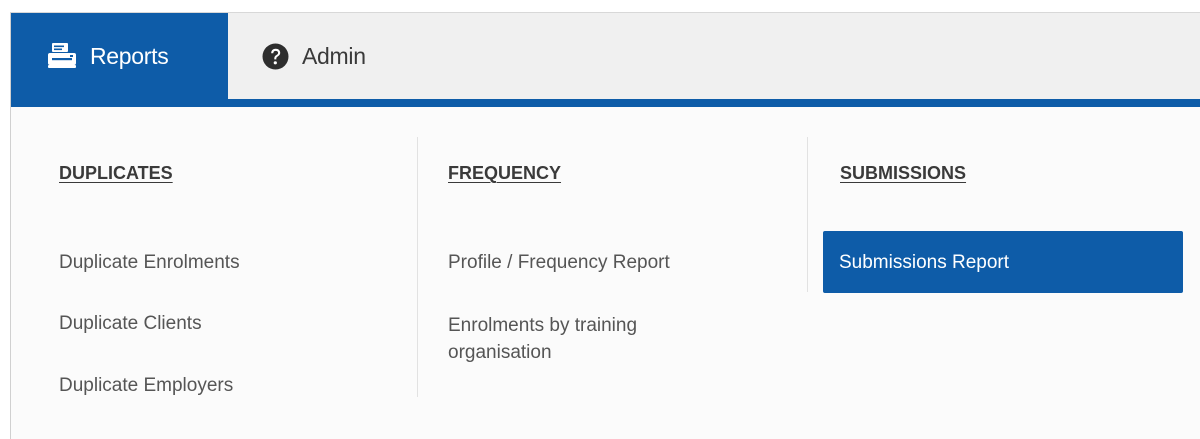  I want to click on menu-item-duplicate-clients: Duplicate Clients, so click(130, 323).